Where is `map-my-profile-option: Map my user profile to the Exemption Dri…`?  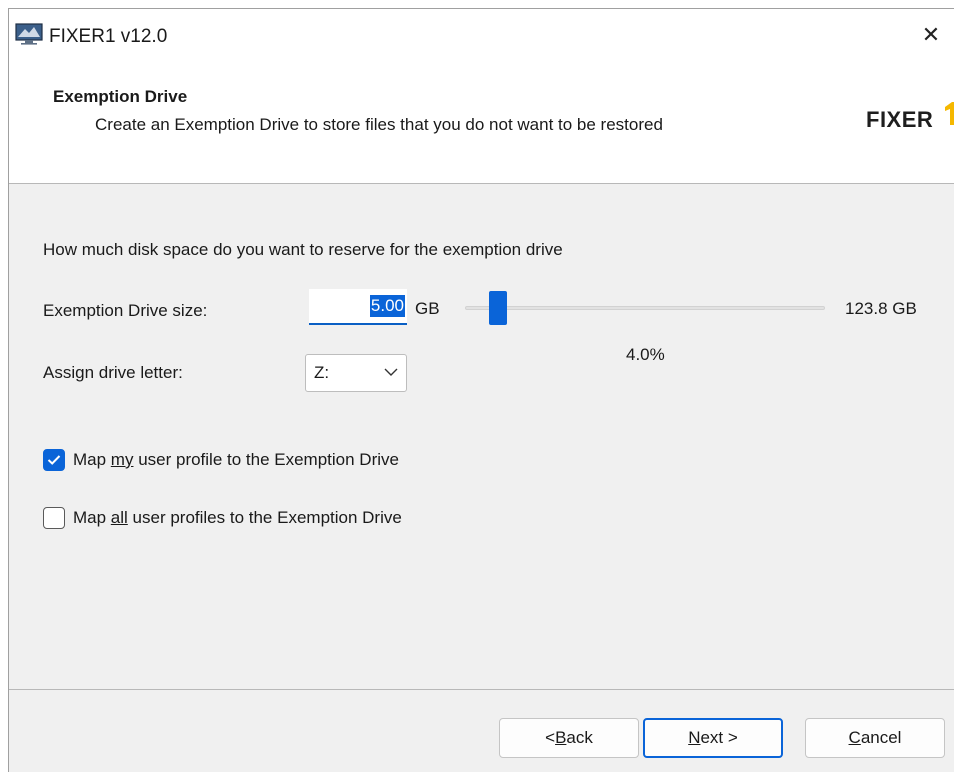
map-my-profile-option: Map my user profile to the Exemption Dri… is located at coordinates (221, 460).